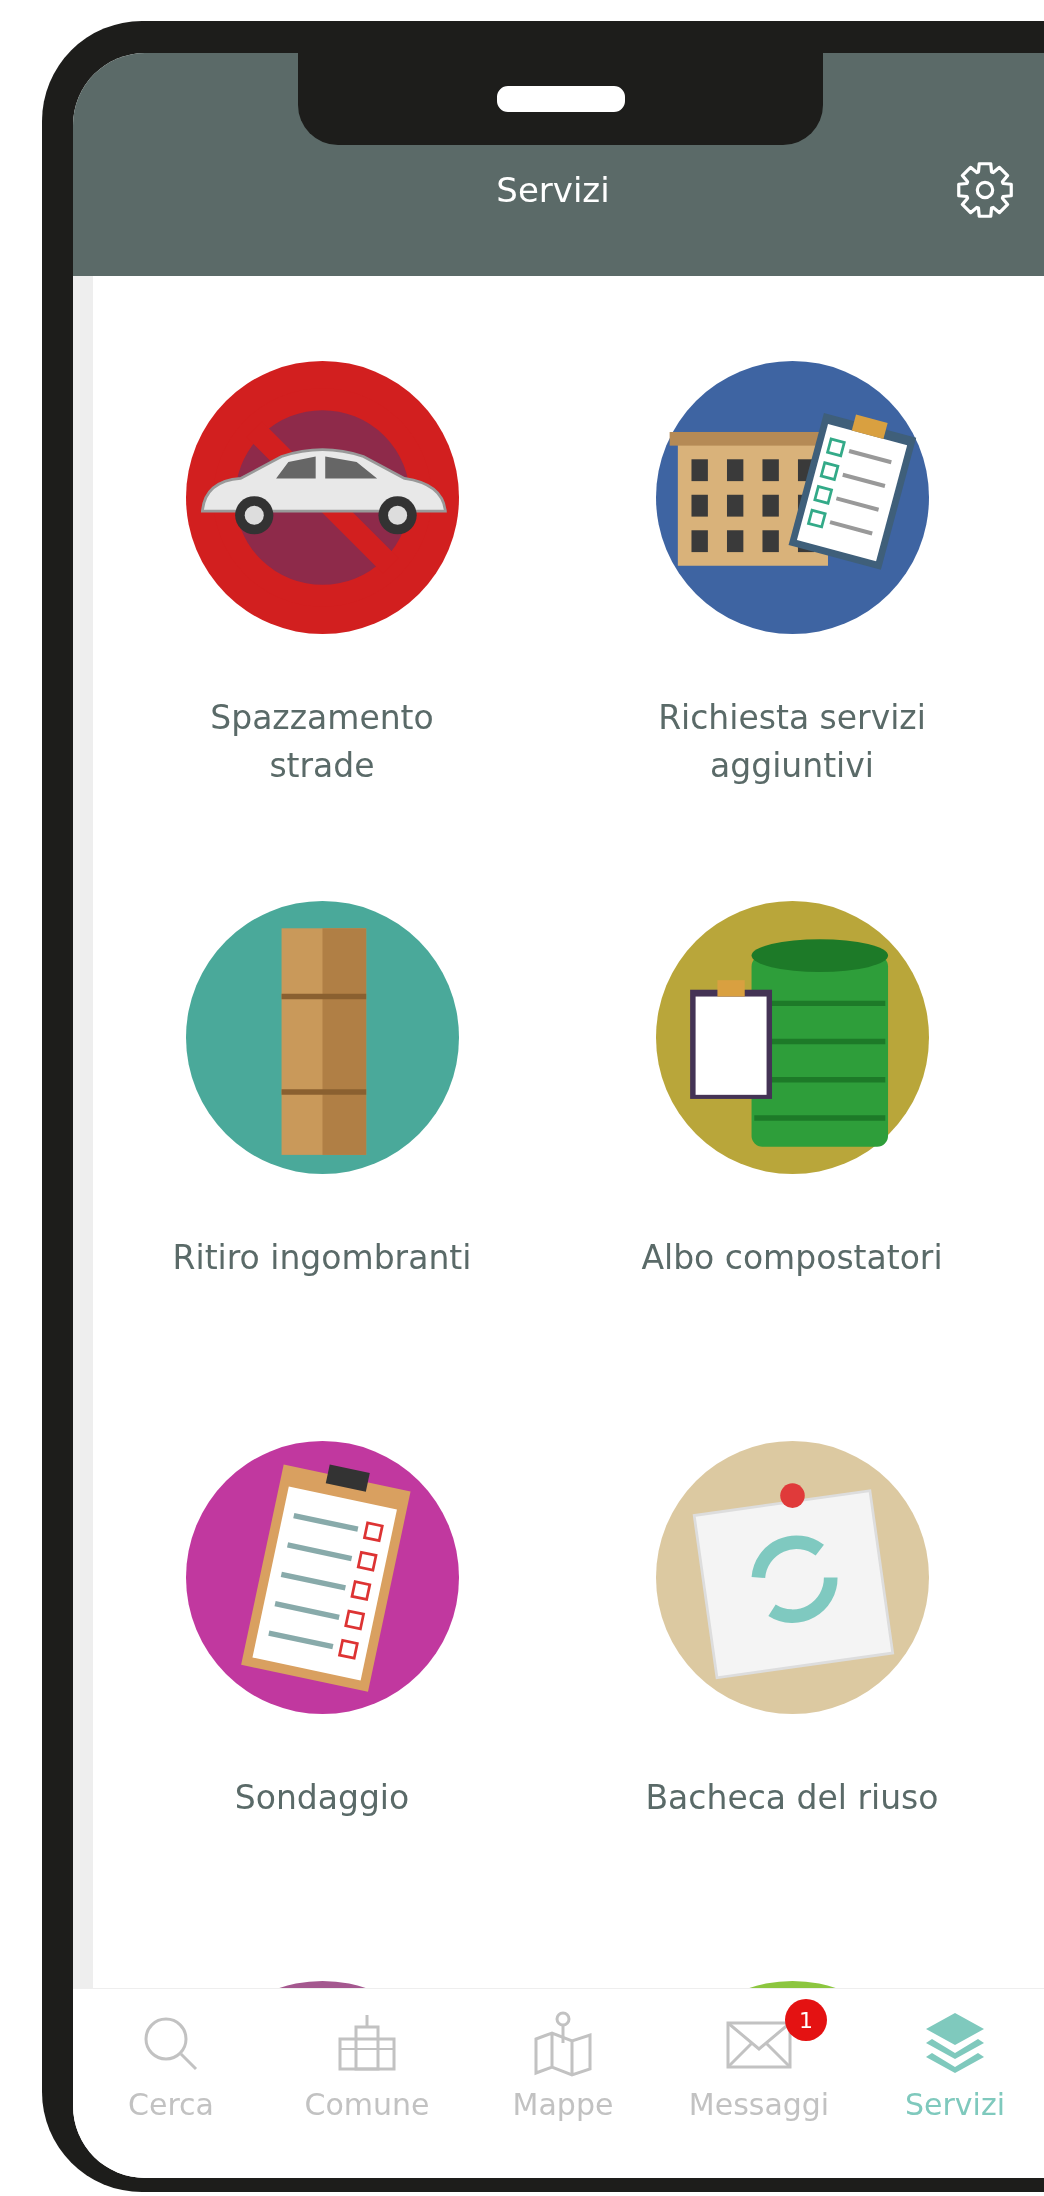  Describe the element at coordinates (759, 2088) in the screenshot. I see `nav-tab: Messaggi 1` at that location.